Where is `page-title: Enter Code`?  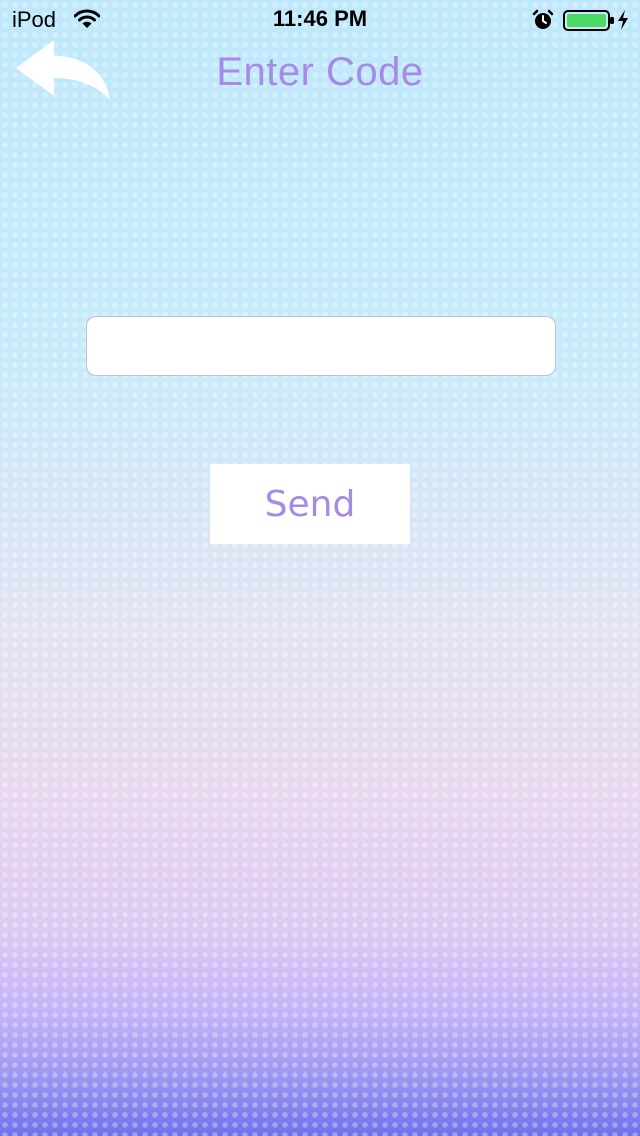
page-title: Enter Code is located at coordinates (320, 72).